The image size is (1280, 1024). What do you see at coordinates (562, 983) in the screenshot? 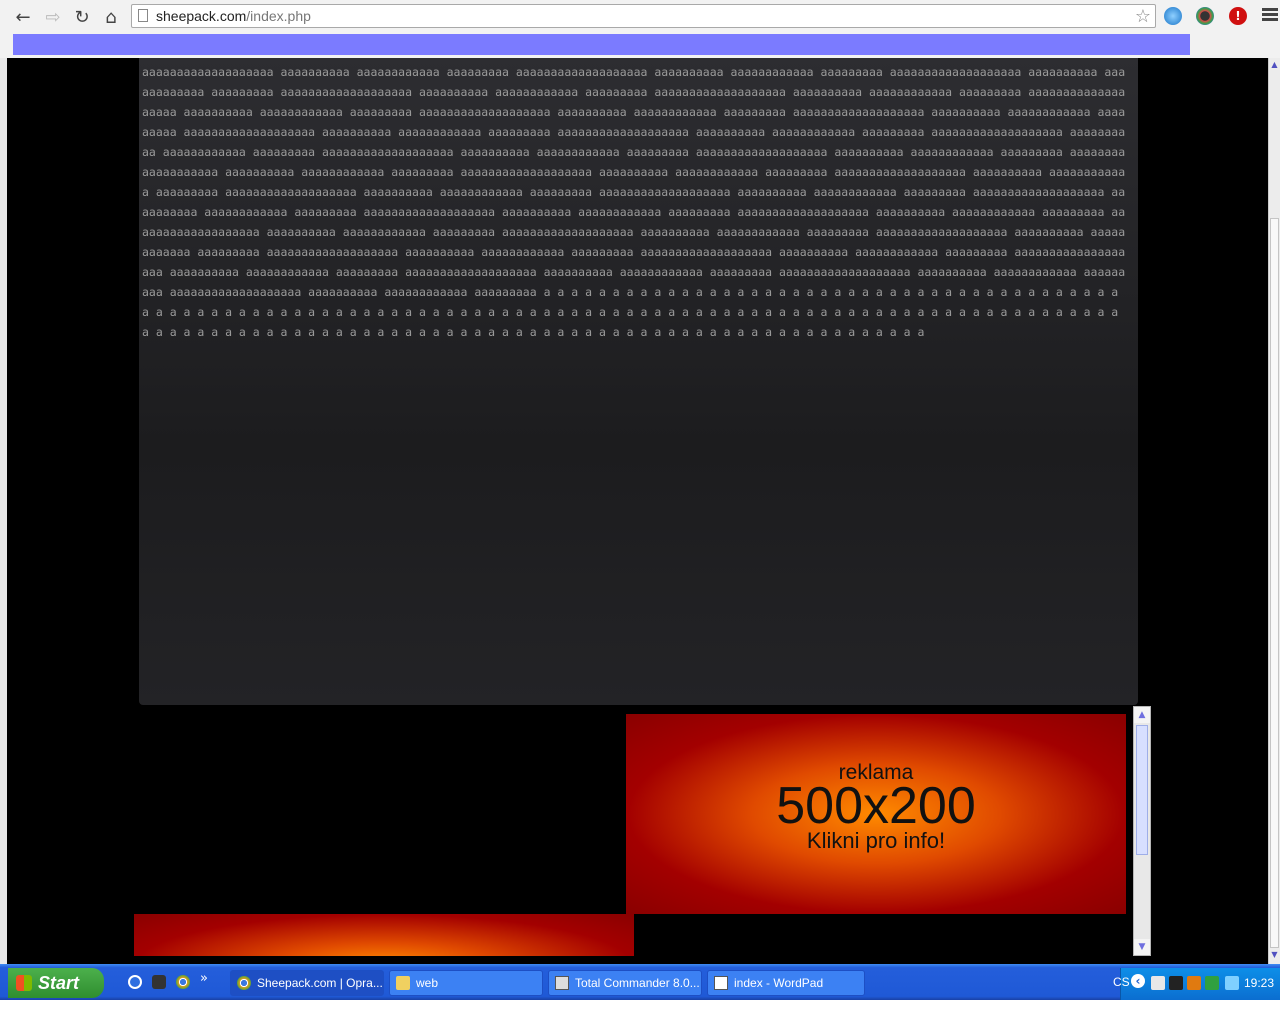
I see `floppy-icon` at bounding box center [562, 983].